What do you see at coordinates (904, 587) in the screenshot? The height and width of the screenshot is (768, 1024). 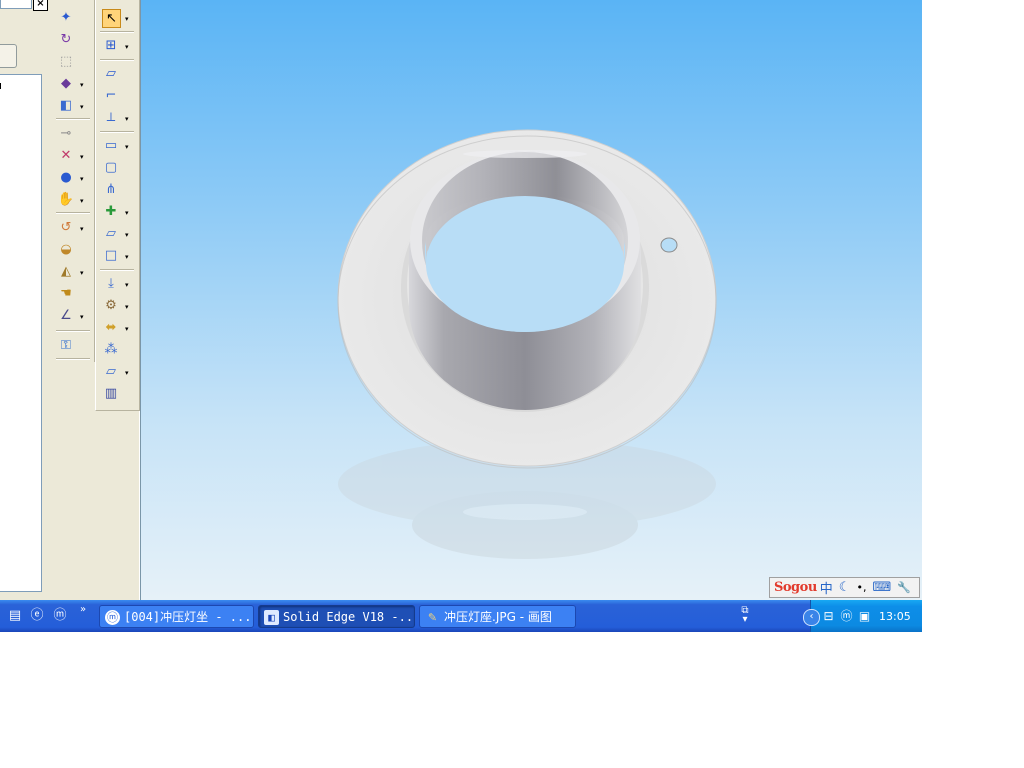 I see `wrench-icon: 🔧` at bounding box center [904, 587].